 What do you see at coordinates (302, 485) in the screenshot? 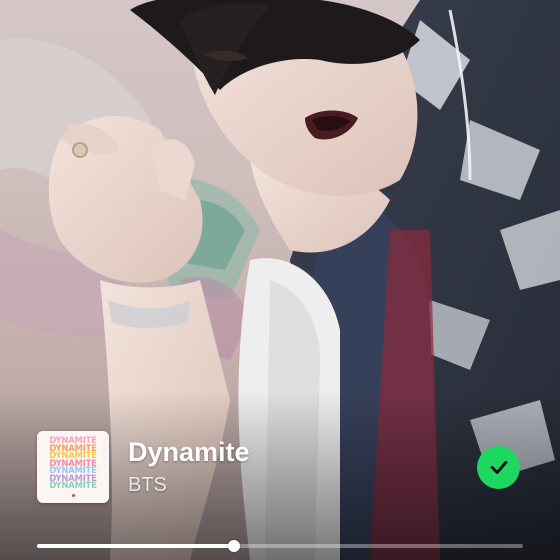
I see `track-artist: BTS` at bounding box center [302, 485].